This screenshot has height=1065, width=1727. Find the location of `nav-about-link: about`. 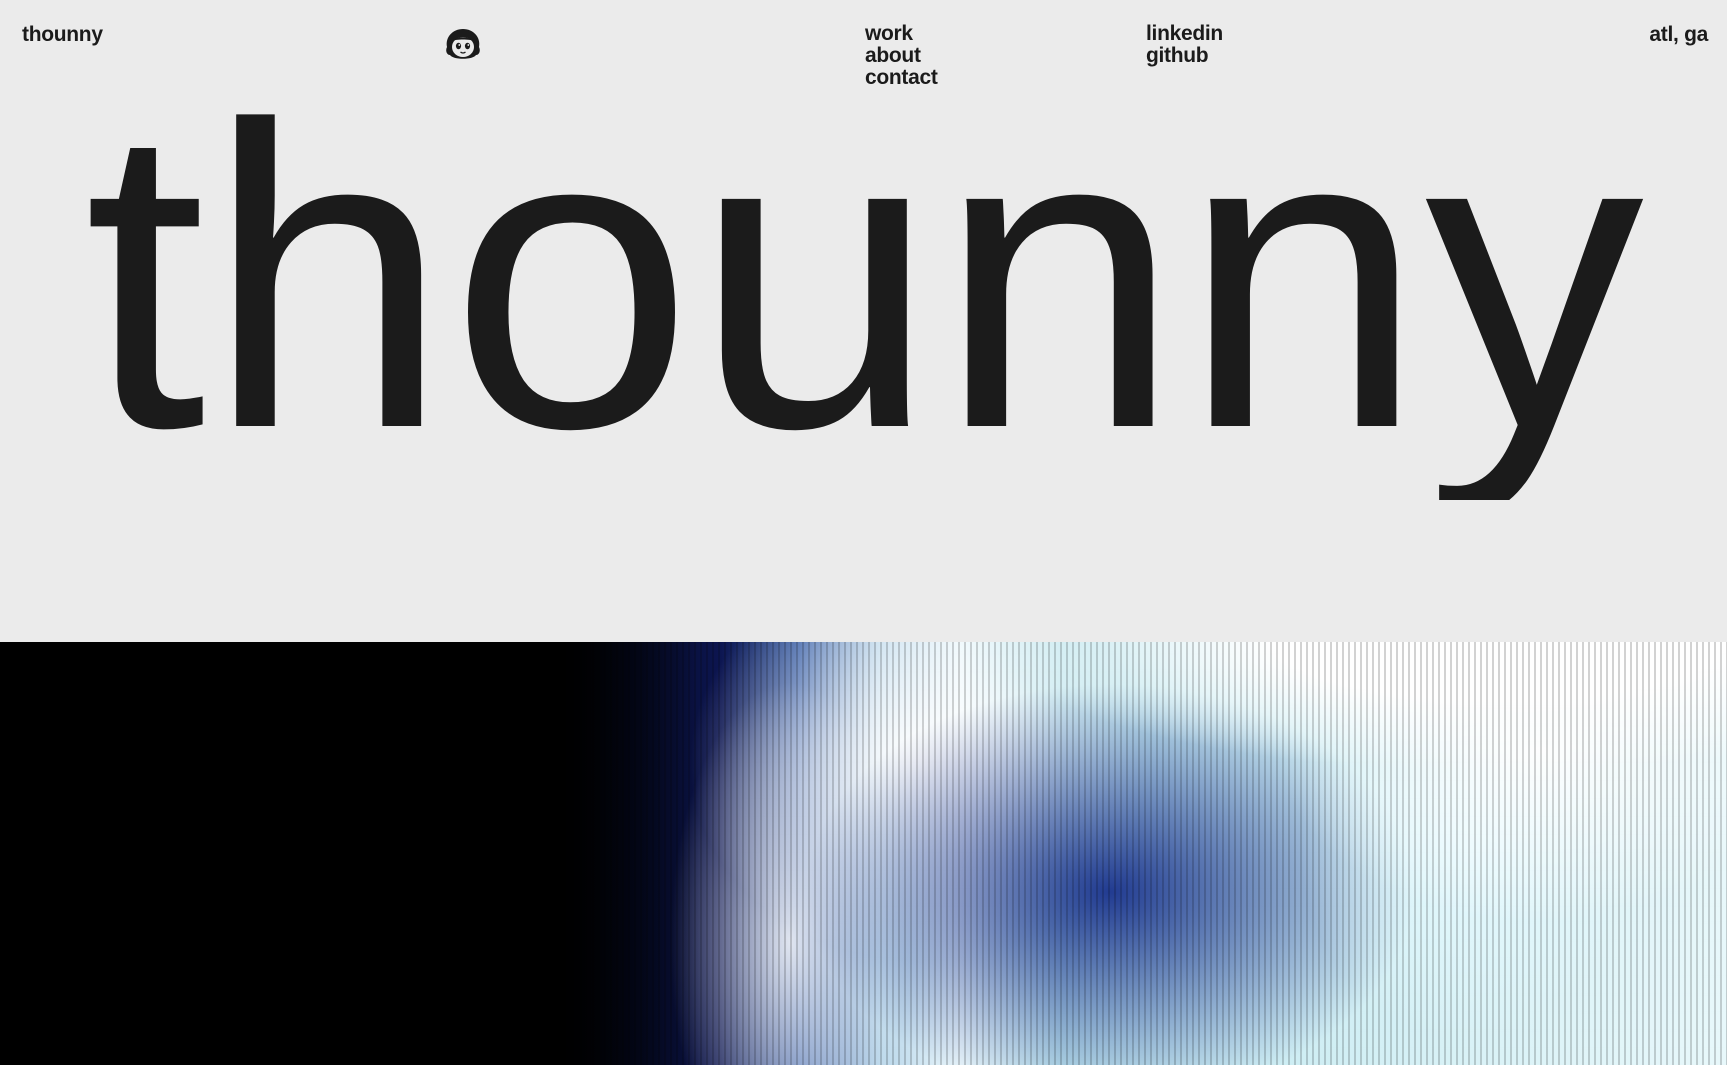

nav-about-link: about is located at coordinates (901, 56).